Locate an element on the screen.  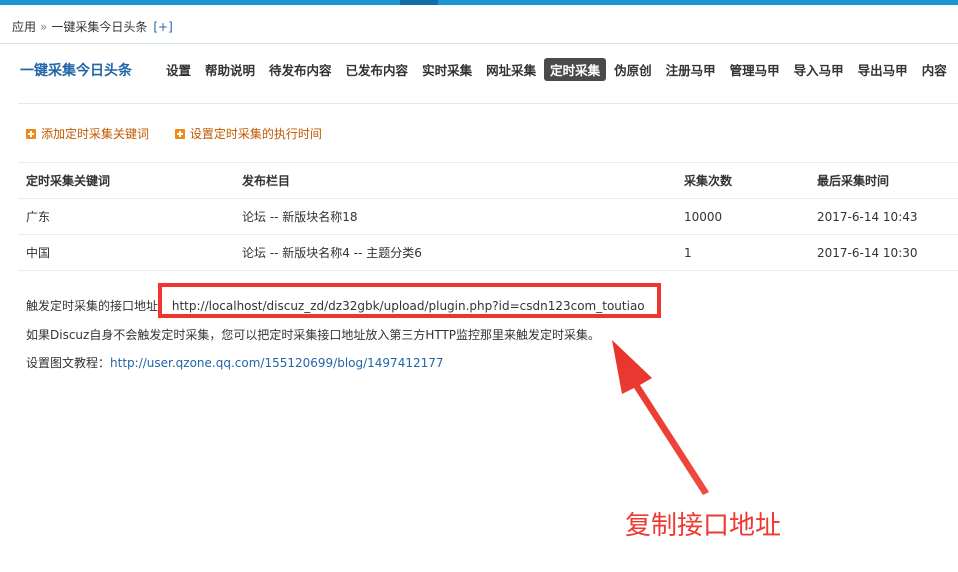
nav-item: 伪原创 is located at coordinates (633, 69).